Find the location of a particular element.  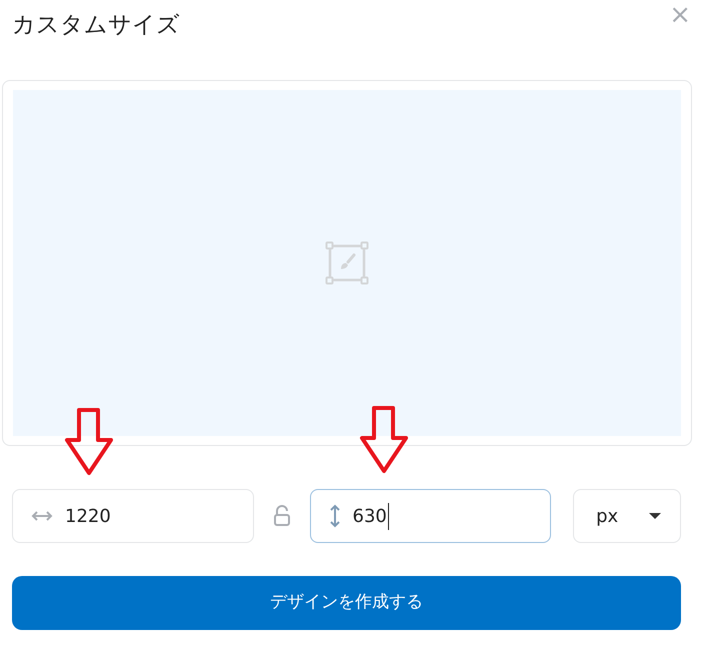

horizontal-arrows-icon is located at coordinates (42, 516).